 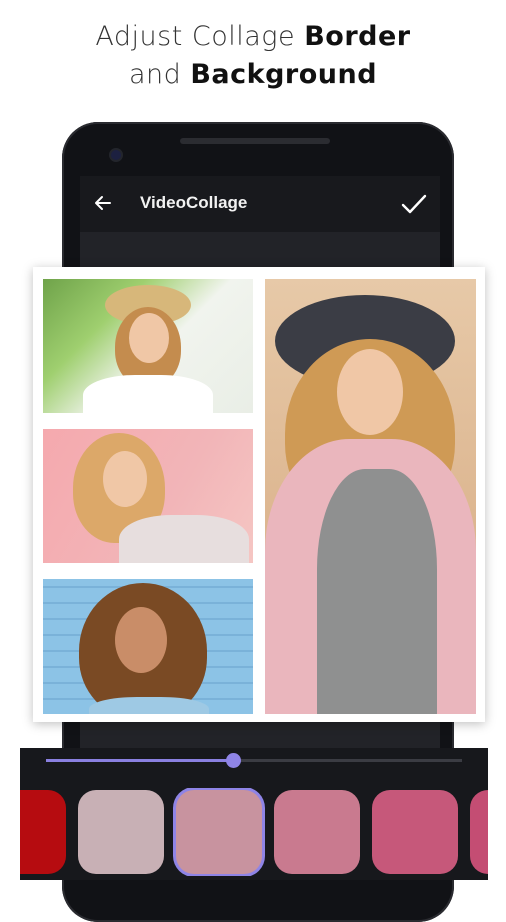 I want to click on headline-line-1: Adjust Collage Border, so click(x=253, y=37).